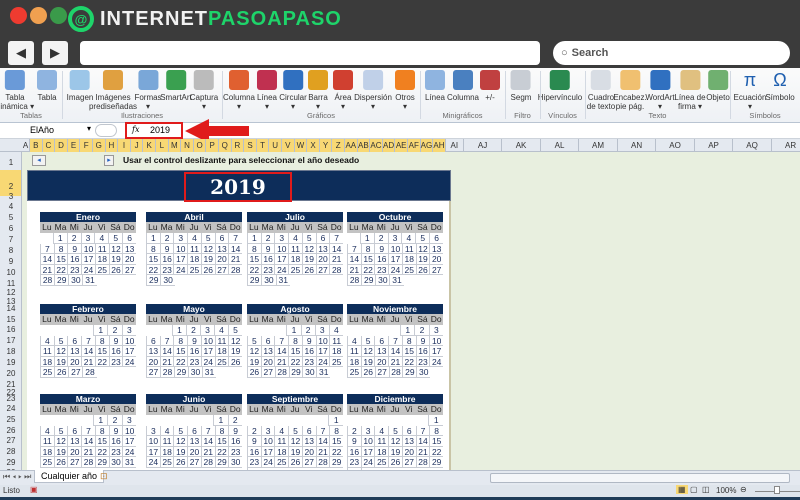  What do you see at coordinates (381, 270) in the screenshot?
I see `day-cell: 23` at bounding box center [381, 270].